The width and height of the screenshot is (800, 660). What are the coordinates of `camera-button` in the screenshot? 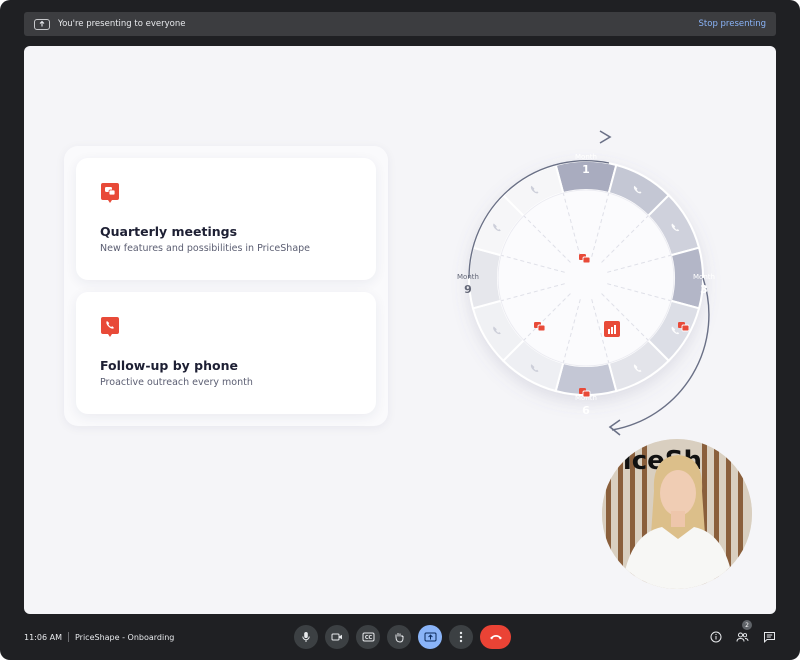 It's located at (337, 637).